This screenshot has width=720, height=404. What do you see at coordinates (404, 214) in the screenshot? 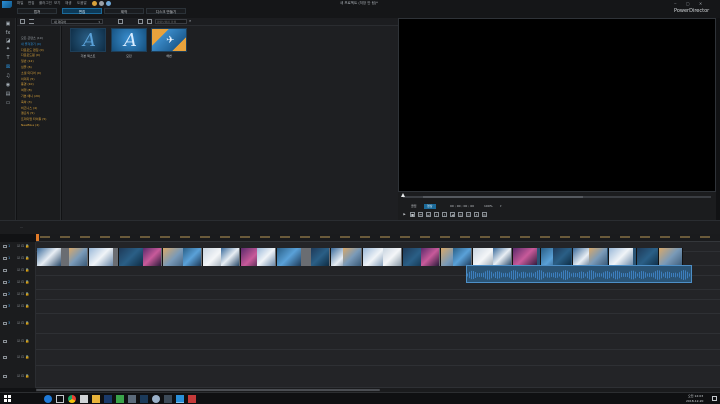
I see `play-button: ▶` at bounding box center [404, 214].